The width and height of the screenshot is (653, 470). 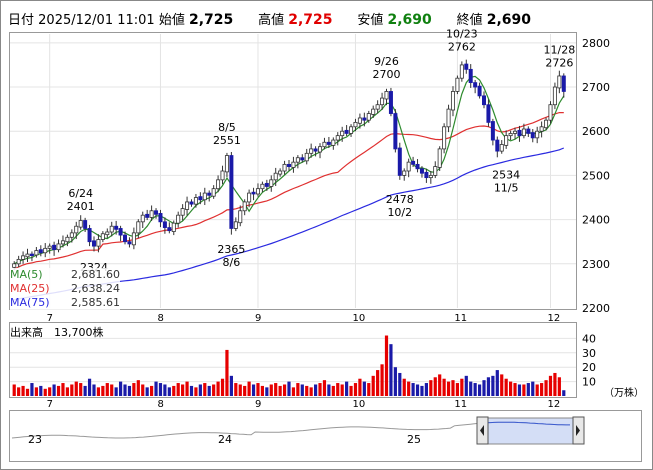 What do you see at coordinates (80, 193) in the screenshot?
I see `annotation-date: 6/24` at bounding box center [80, 193].